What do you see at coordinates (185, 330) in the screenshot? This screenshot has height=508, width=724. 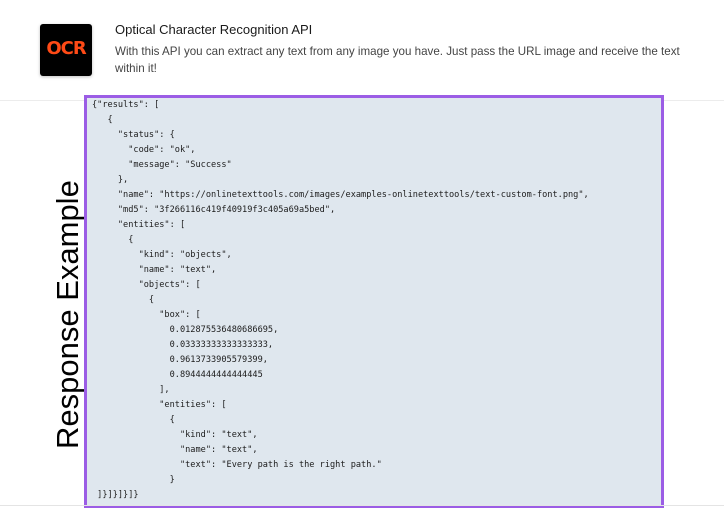 I see `code-line: 0.012875536480686695,` at bounding box center [185, 330].